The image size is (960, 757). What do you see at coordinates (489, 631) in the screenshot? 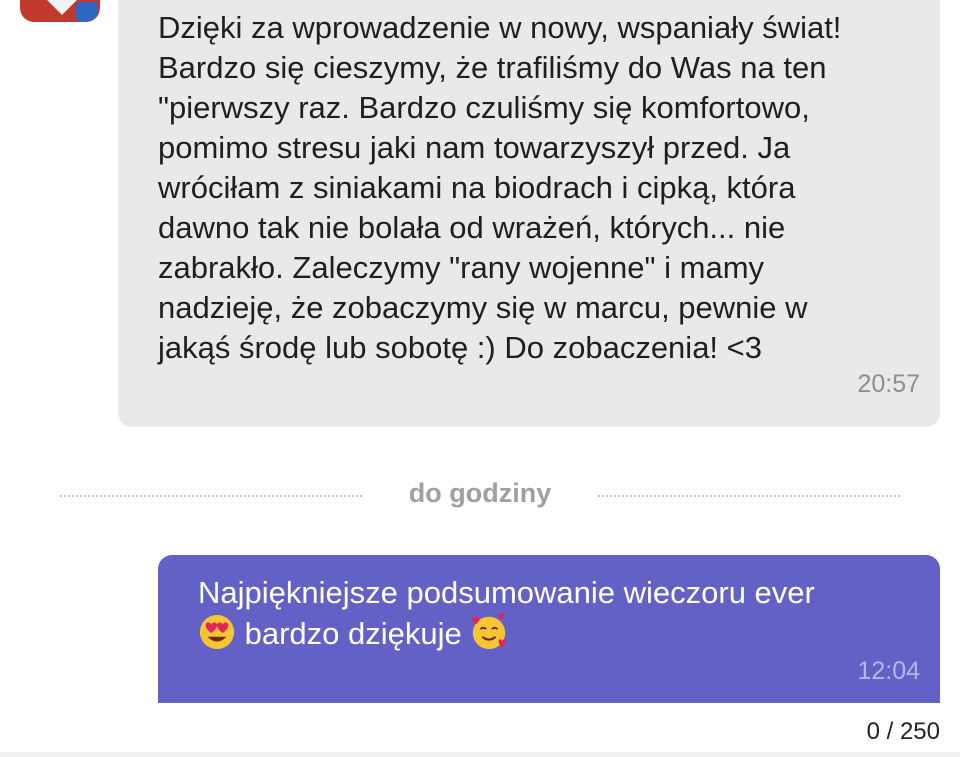
I see `smiling-hearts-emoji-icon` at bounding box center [489, 631].